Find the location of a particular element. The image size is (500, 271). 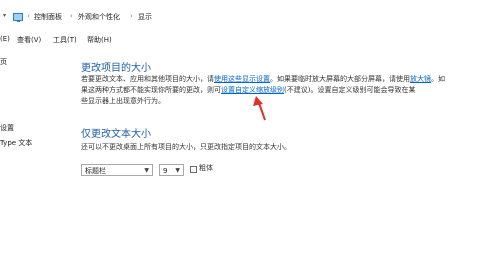

section-title-text-size: 仅更改文本大小 is located at coordinates (116, 134).